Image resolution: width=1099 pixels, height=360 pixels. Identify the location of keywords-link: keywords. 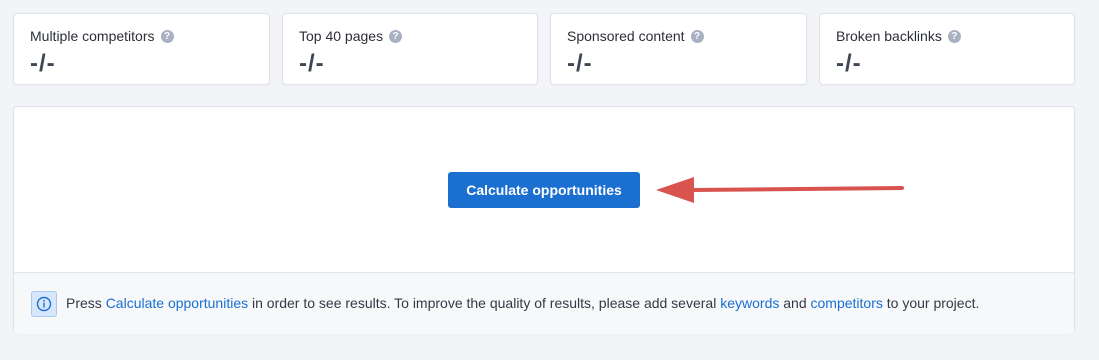
(749, 303).